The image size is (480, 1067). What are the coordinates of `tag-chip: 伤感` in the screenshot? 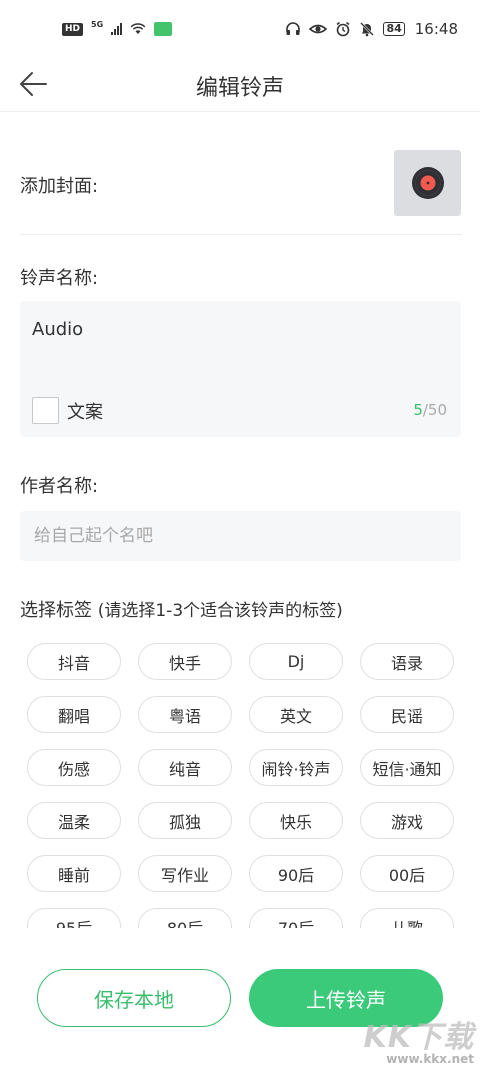 It's located at (74, 767).